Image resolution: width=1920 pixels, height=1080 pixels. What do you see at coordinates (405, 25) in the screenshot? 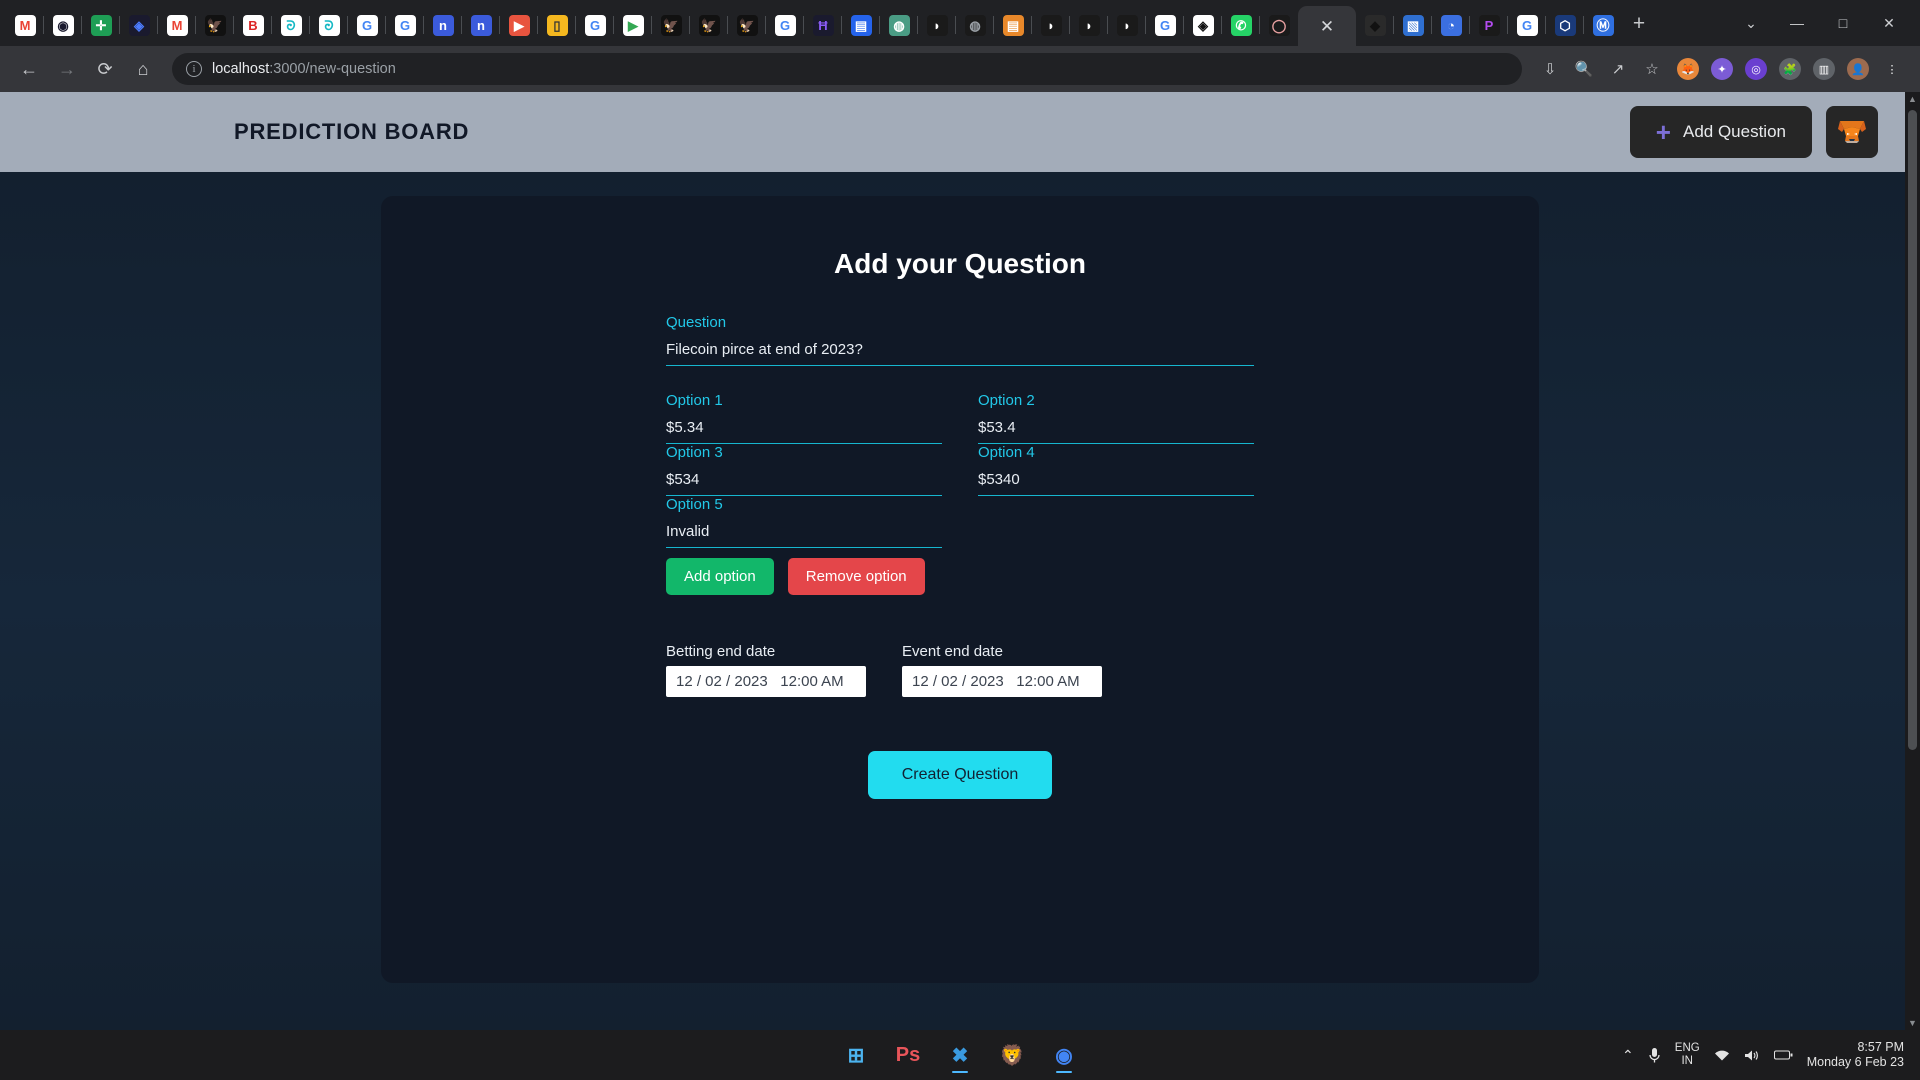
I see `tab-google-2: G` at bounding box center [405, 25].